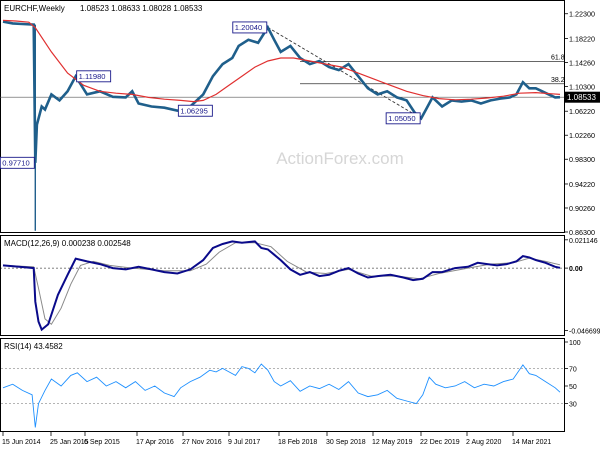 The width and height of the screenshot is (600, 450). What do you see at coordinates (582, 38) in the screenshot?
I see `price-y-tick-label: 1.18220` at bounding box center [582, 38].